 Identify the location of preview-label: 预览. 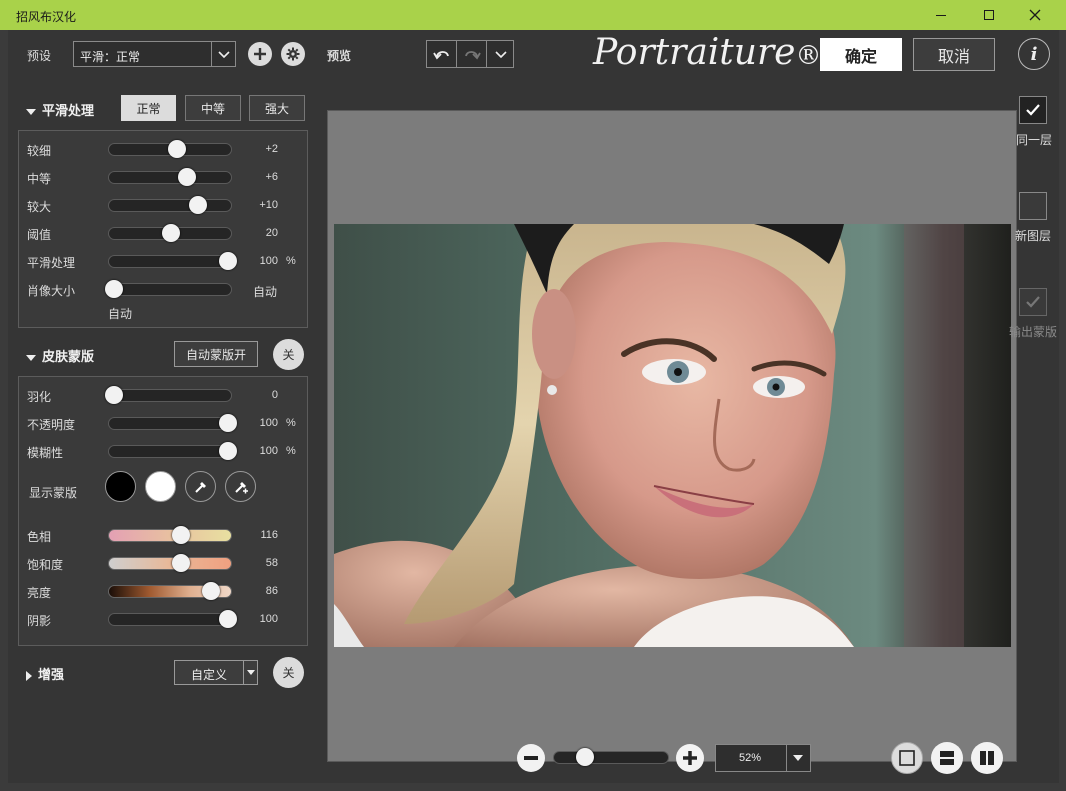
(339, 56).